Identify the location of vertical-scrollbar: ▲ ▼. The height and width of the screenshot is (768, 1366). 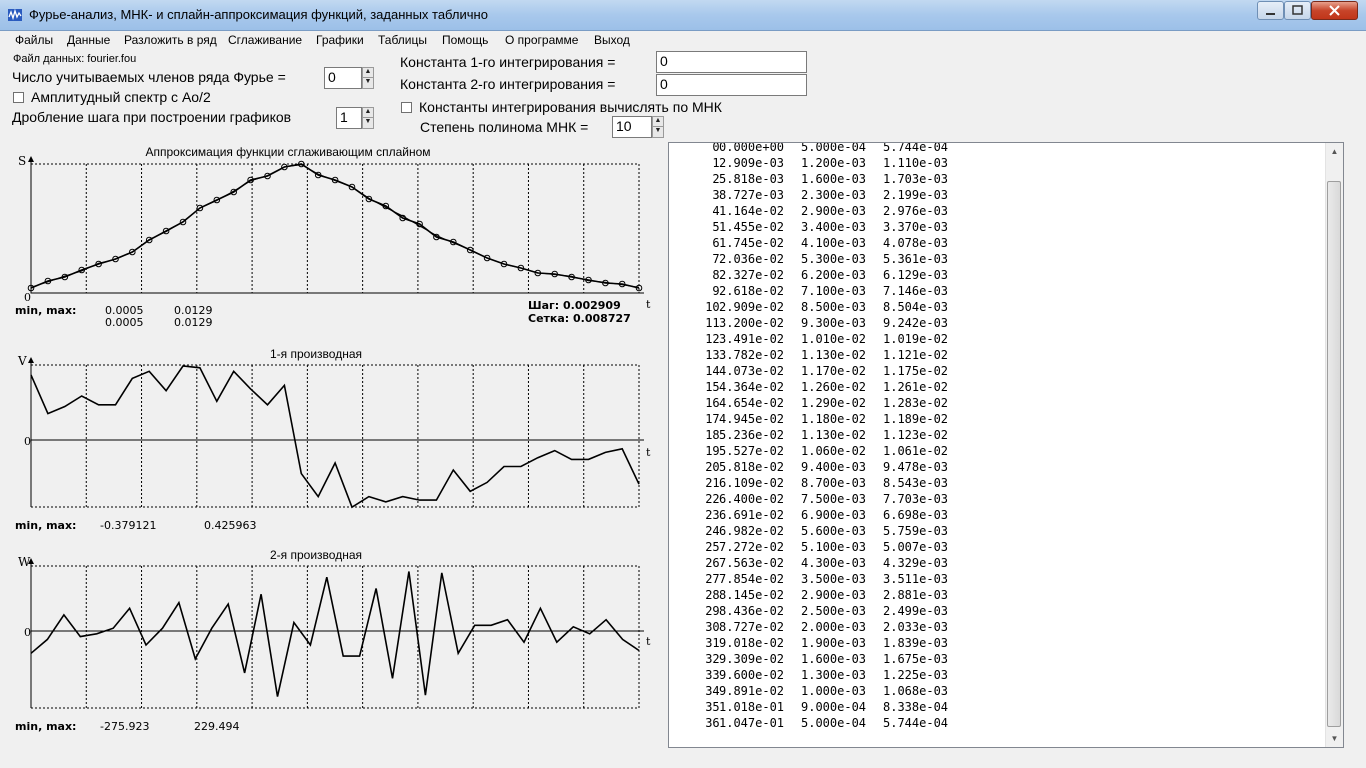
(1334, 445).